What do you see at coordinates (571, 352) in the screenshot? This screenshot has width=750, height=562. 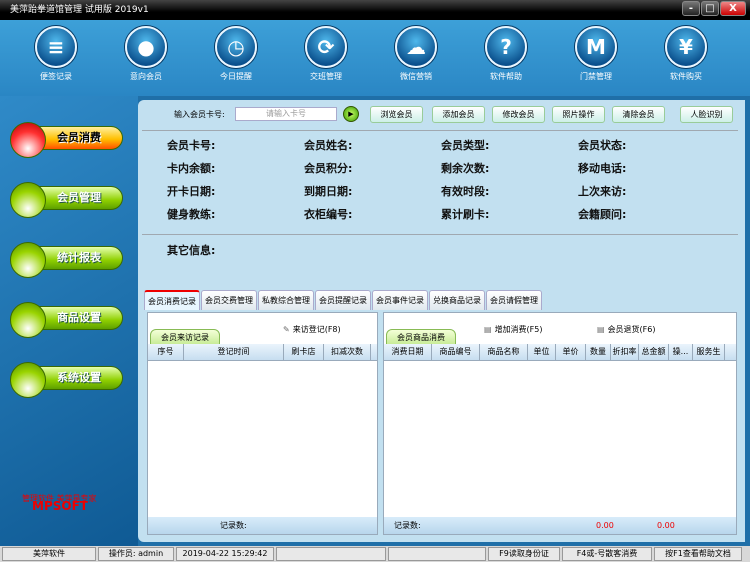 I see `column-header: 单价` at bounding box center [571, 352].